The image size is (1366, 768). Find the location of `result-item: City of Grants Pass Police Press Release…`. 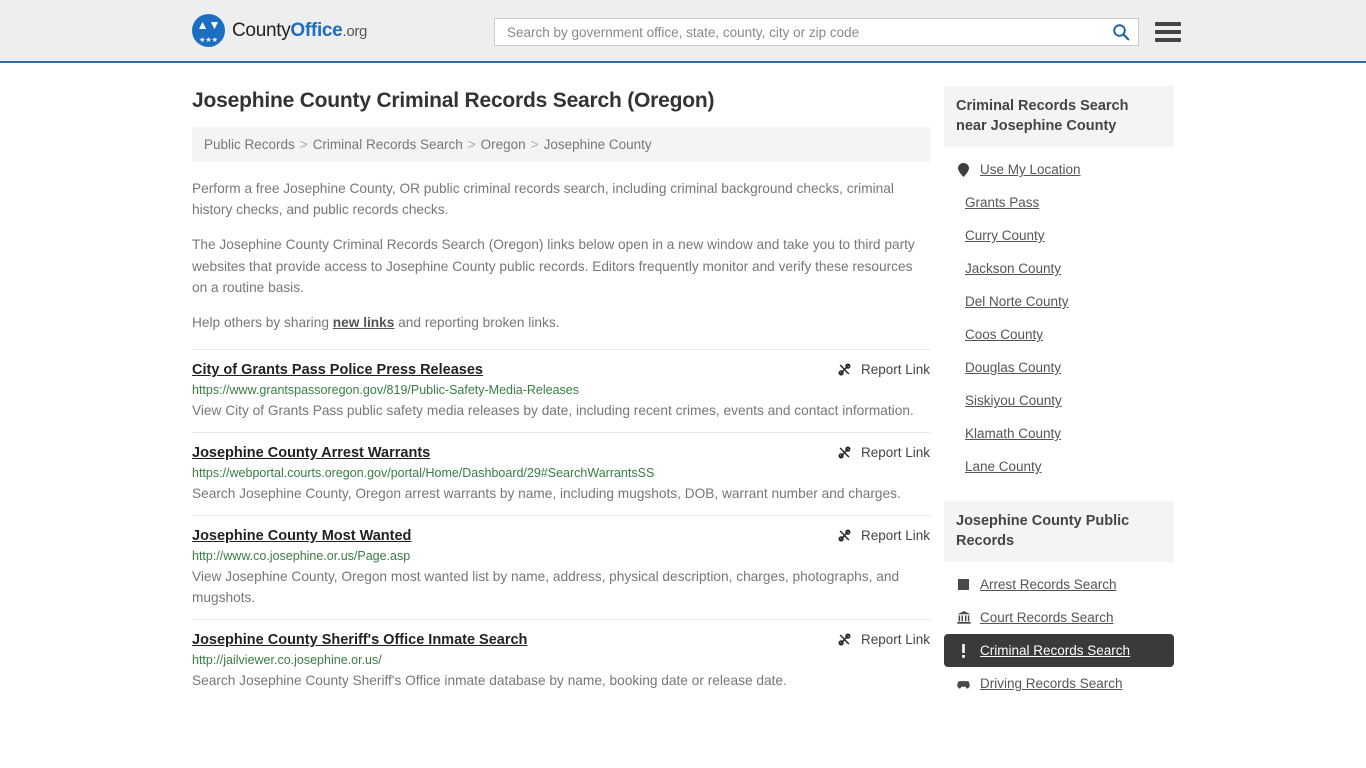

result-item: City of Grants Pass Police Press Release… is located at coordinates (561, 390).